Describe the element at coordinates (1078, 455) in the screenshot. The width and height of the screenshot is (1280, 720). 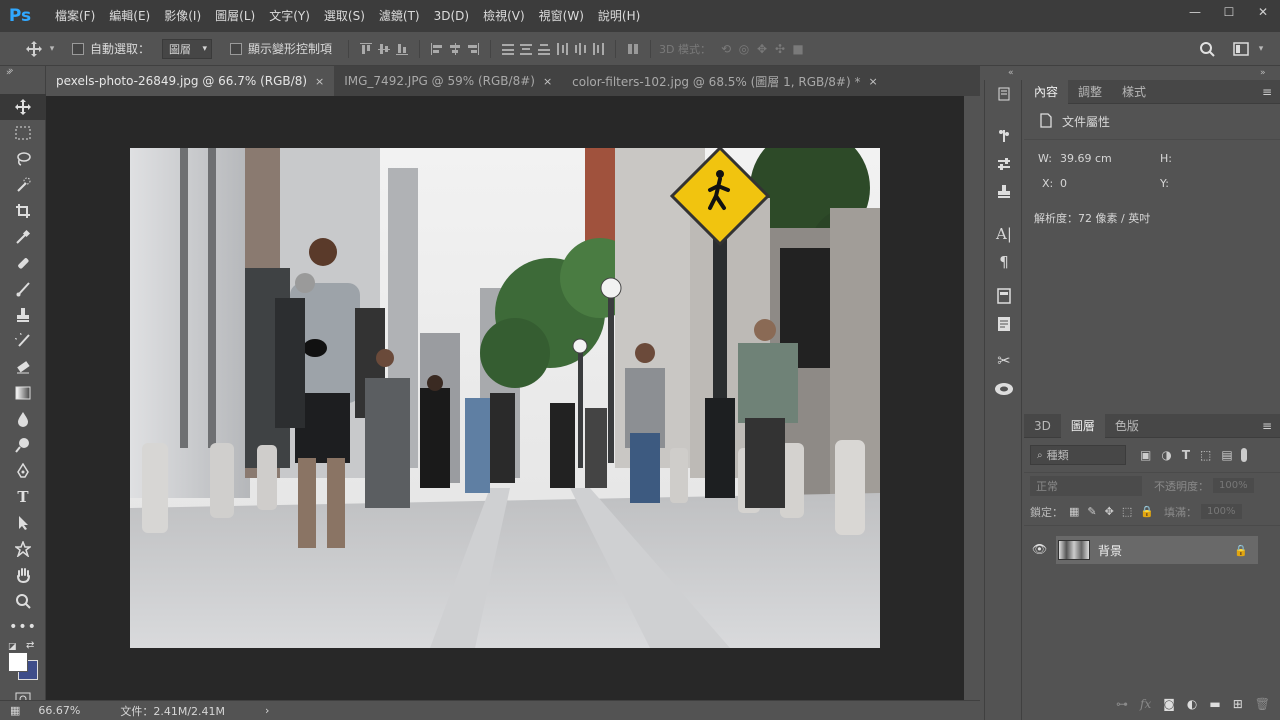
I see `layer-filter-dropdown: ⌕ 種類` at that location.